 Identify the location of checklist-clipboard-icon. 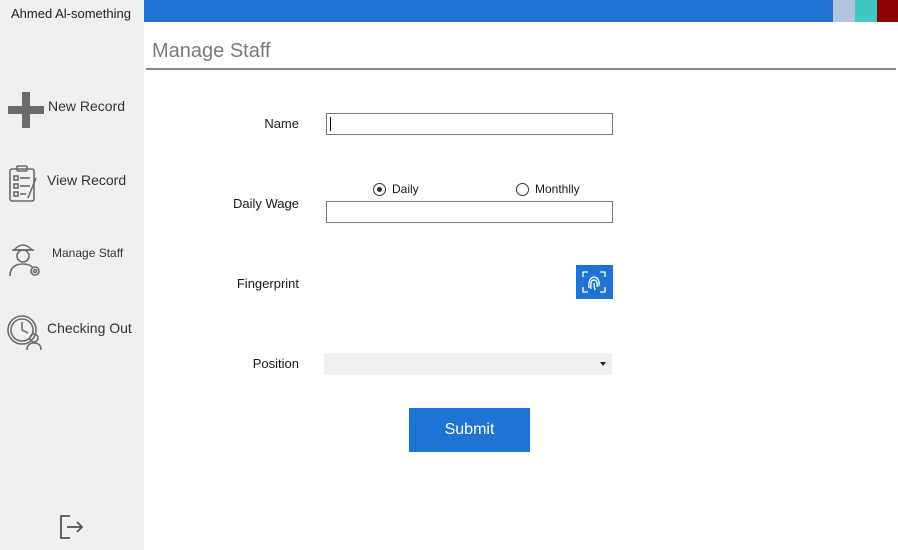
(24, 183).